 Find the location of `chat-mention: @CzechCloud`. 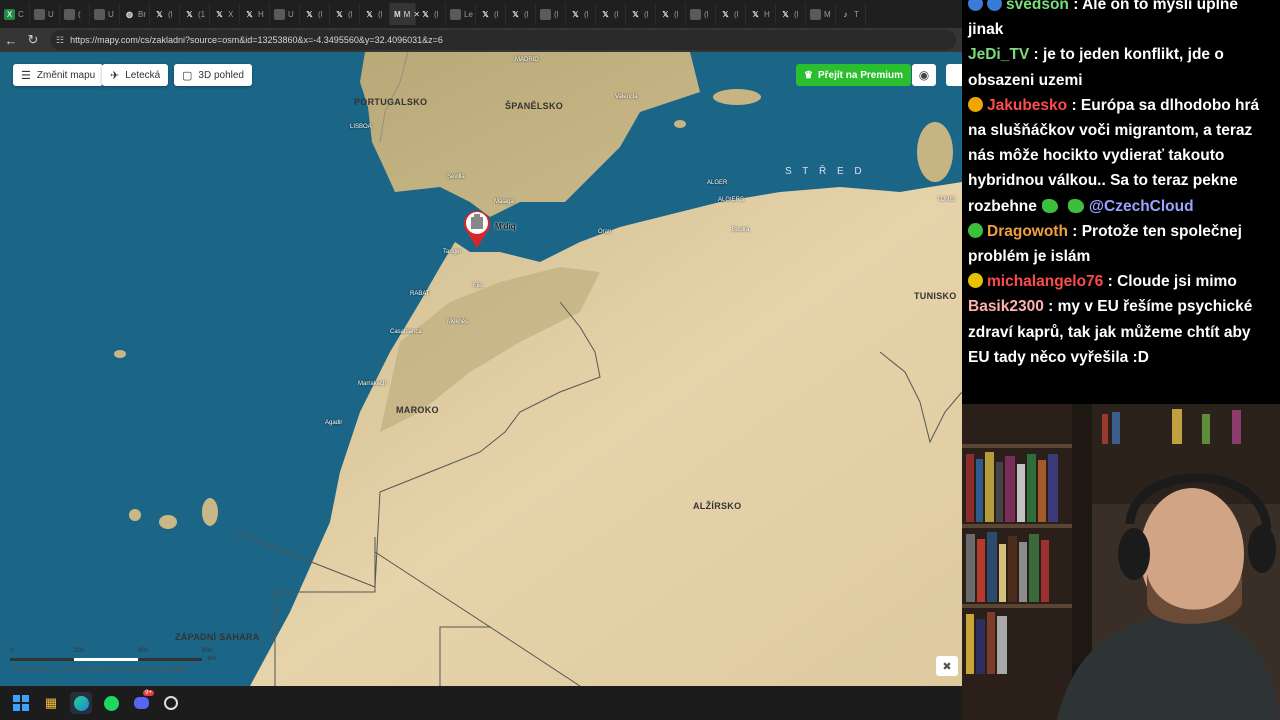

chat-mention: @CzechCloud is located at coordinates (1141, 206).